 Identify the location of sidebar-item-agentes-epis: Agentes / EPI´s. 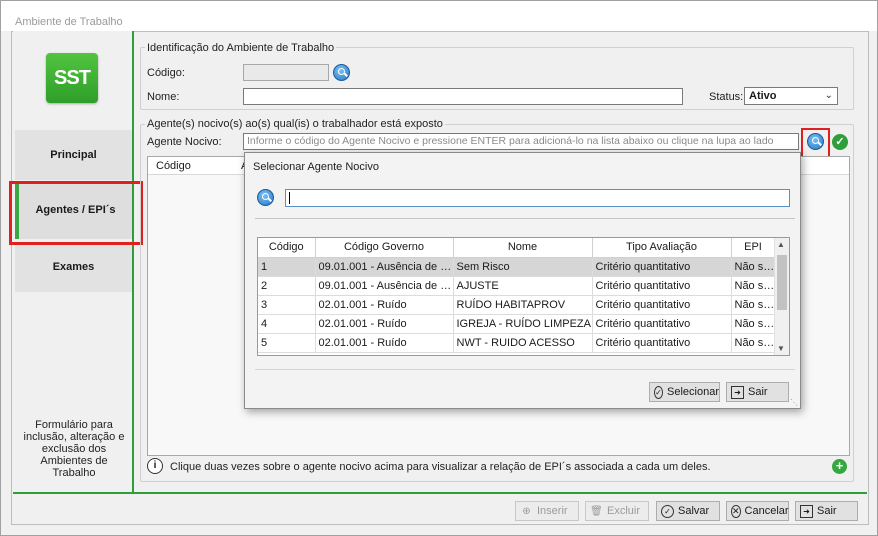
(73, 210).